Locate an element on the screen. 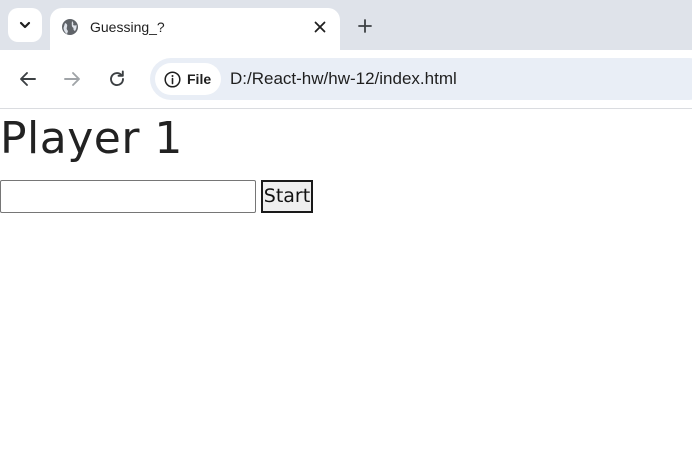  globe-icon is located at coordinates (70, 27).